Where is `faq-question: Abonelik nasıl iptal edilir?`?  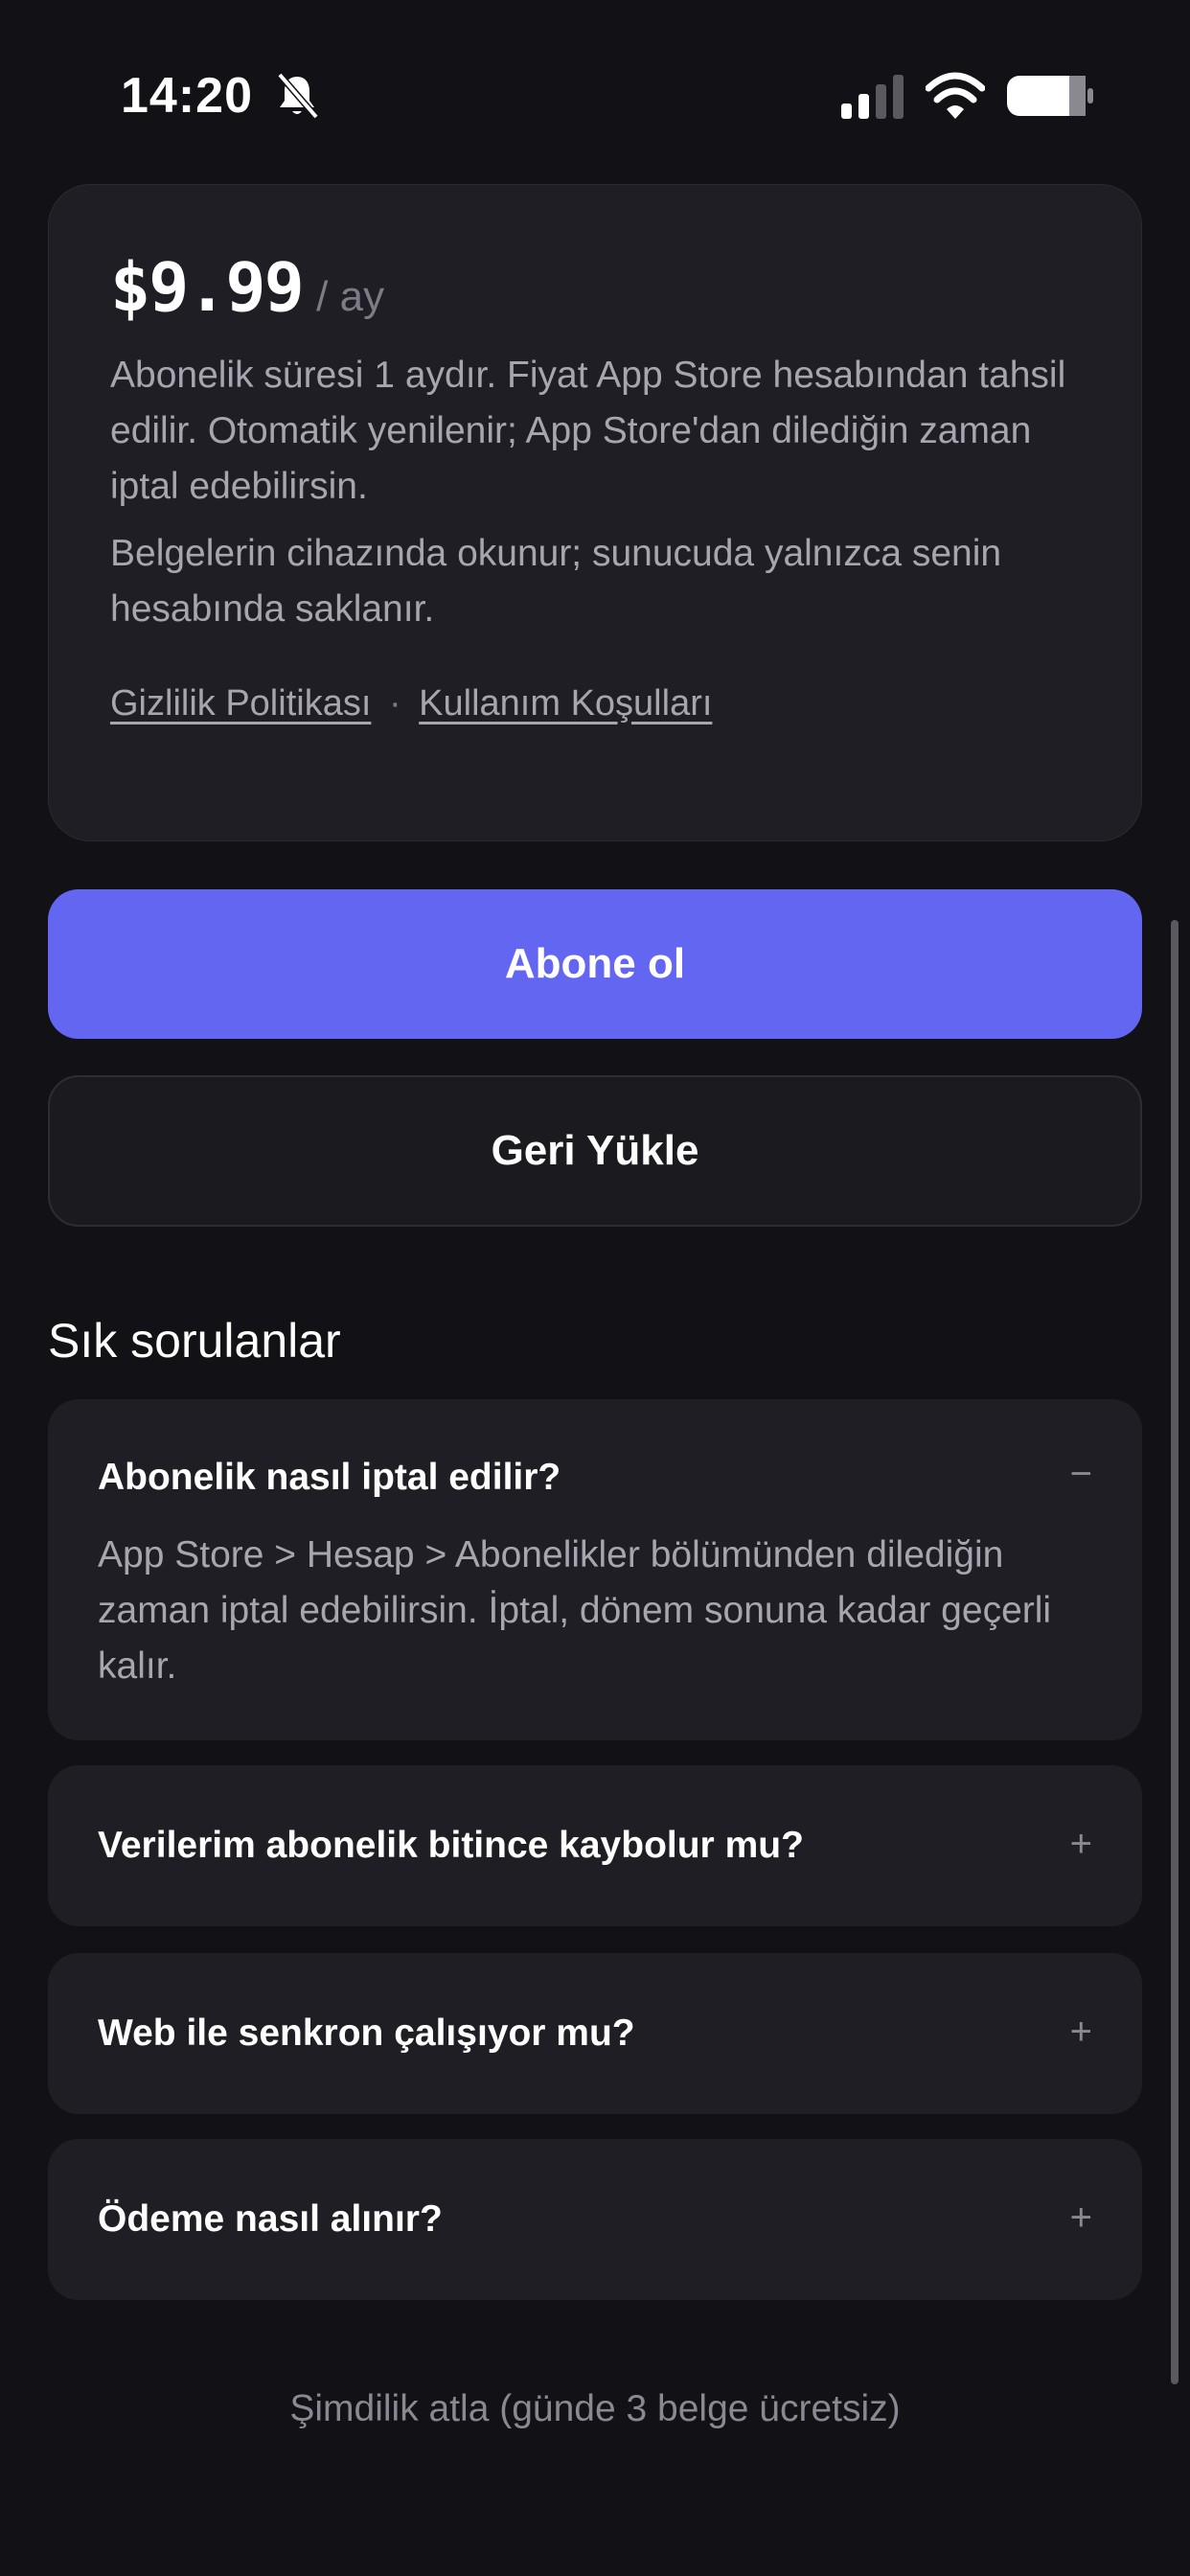 faq-question: Abonelik nasıl iptal edilir? is located at coordinates (329, 1478).